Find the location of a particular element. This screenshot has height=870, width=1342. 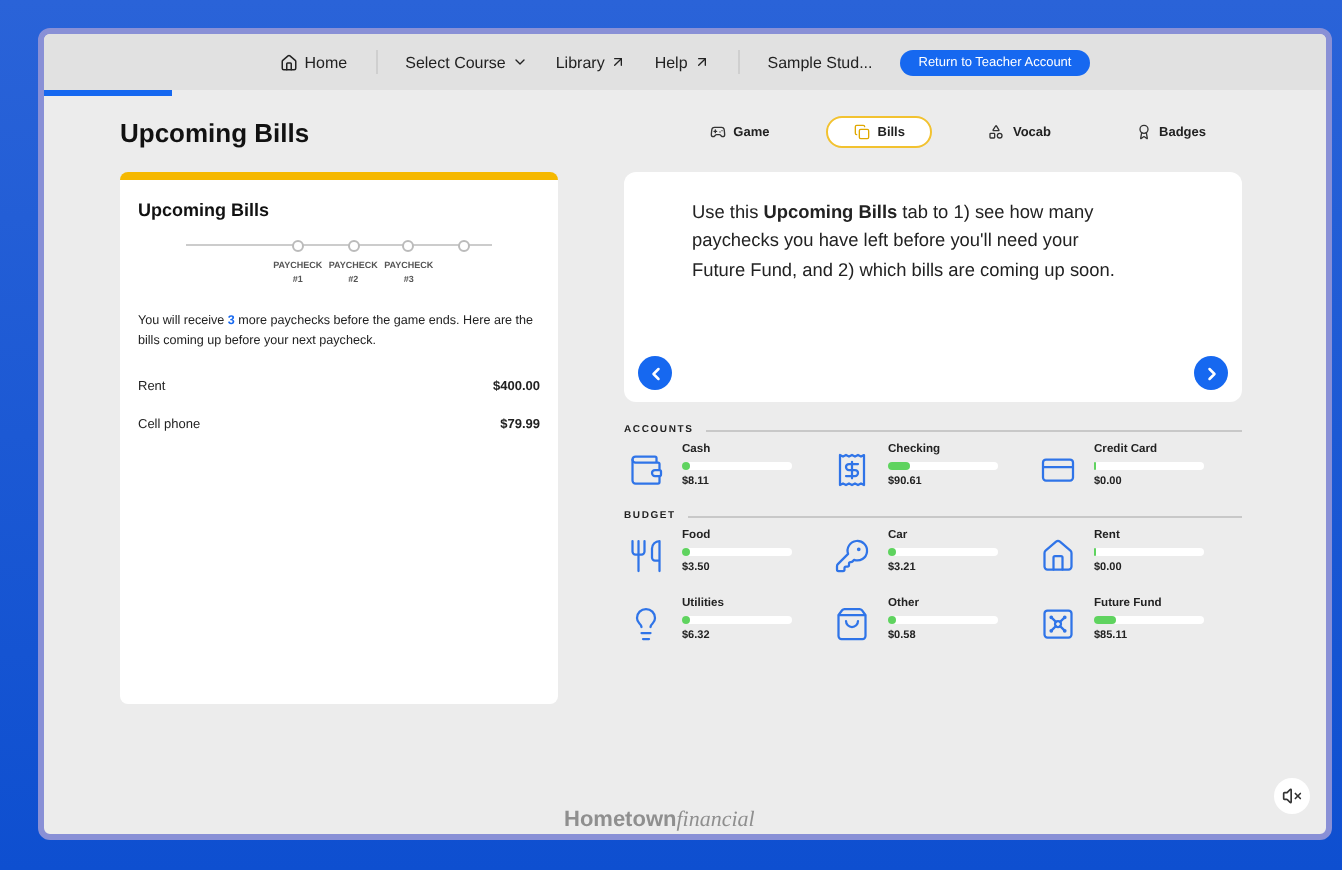

badge-icon is located at coordinates (1143, 132).